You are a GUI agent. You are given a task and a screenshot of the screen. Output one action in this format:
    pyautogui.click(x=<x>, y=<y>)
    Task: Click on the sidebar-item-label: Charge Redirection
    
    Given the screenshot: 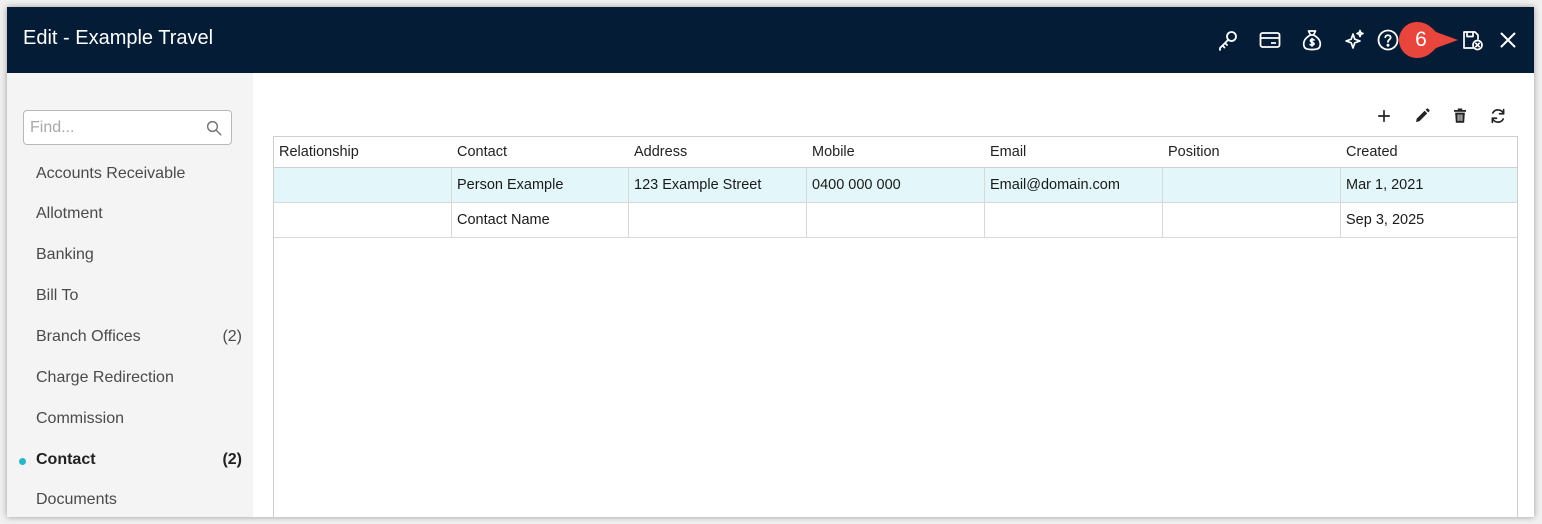 What is the action you would take?
    pyautogui.click(x=105, y=377)
    